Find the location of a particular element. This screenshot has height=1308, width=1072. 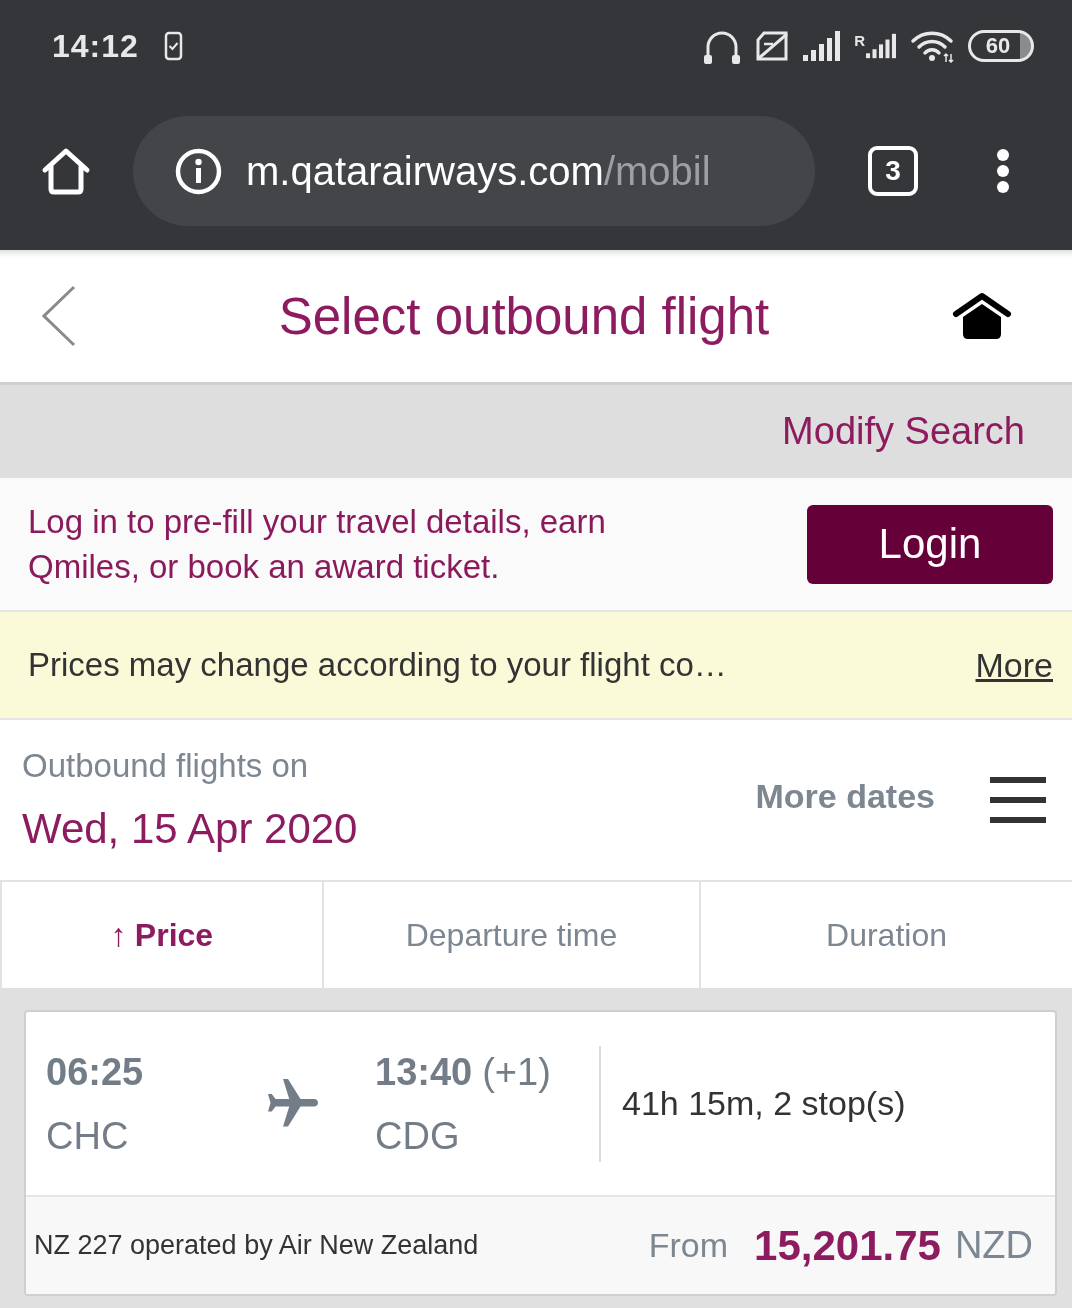

currency-label: NZD is located at coordinates (993, 1245).